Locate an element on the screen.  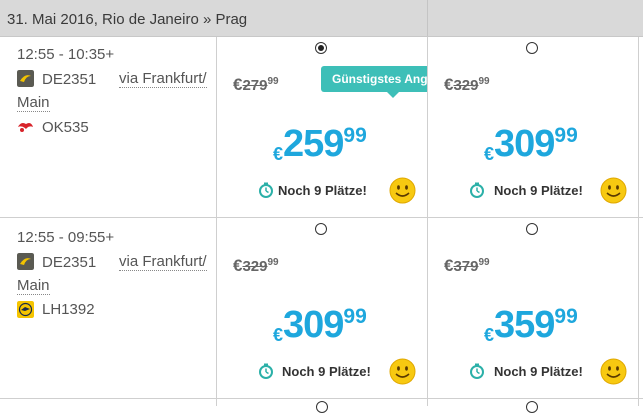
date-route-header: 31. Mai 2016, Rio de Janeiro » Prag is located at coordinates (321, 18).